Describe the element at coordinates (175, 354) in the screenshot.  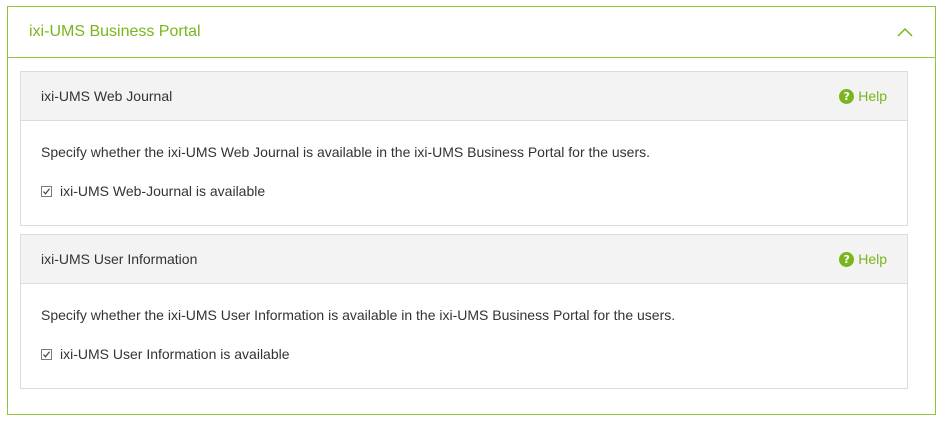
I see `checkbox-label: ixi-UMS User Information is available` at that location.